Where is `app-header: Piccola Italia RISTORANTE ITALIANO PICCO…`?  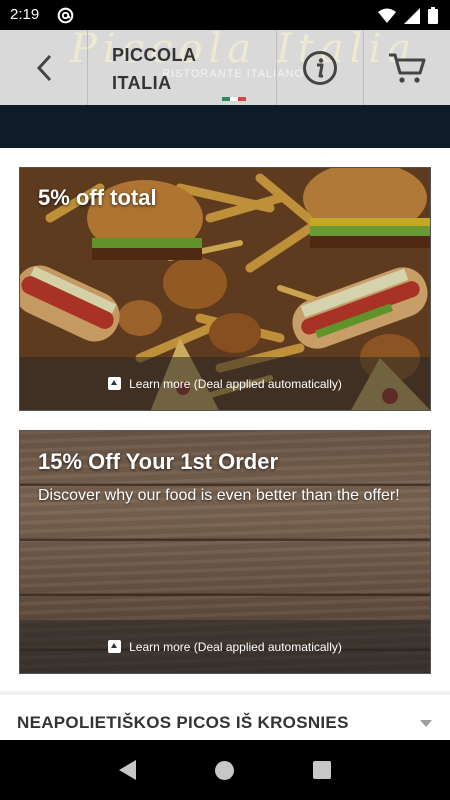
app-header: Piccola Italia RISTORANTE ITALIANO PICCO… is located at coordinates (225, 67).